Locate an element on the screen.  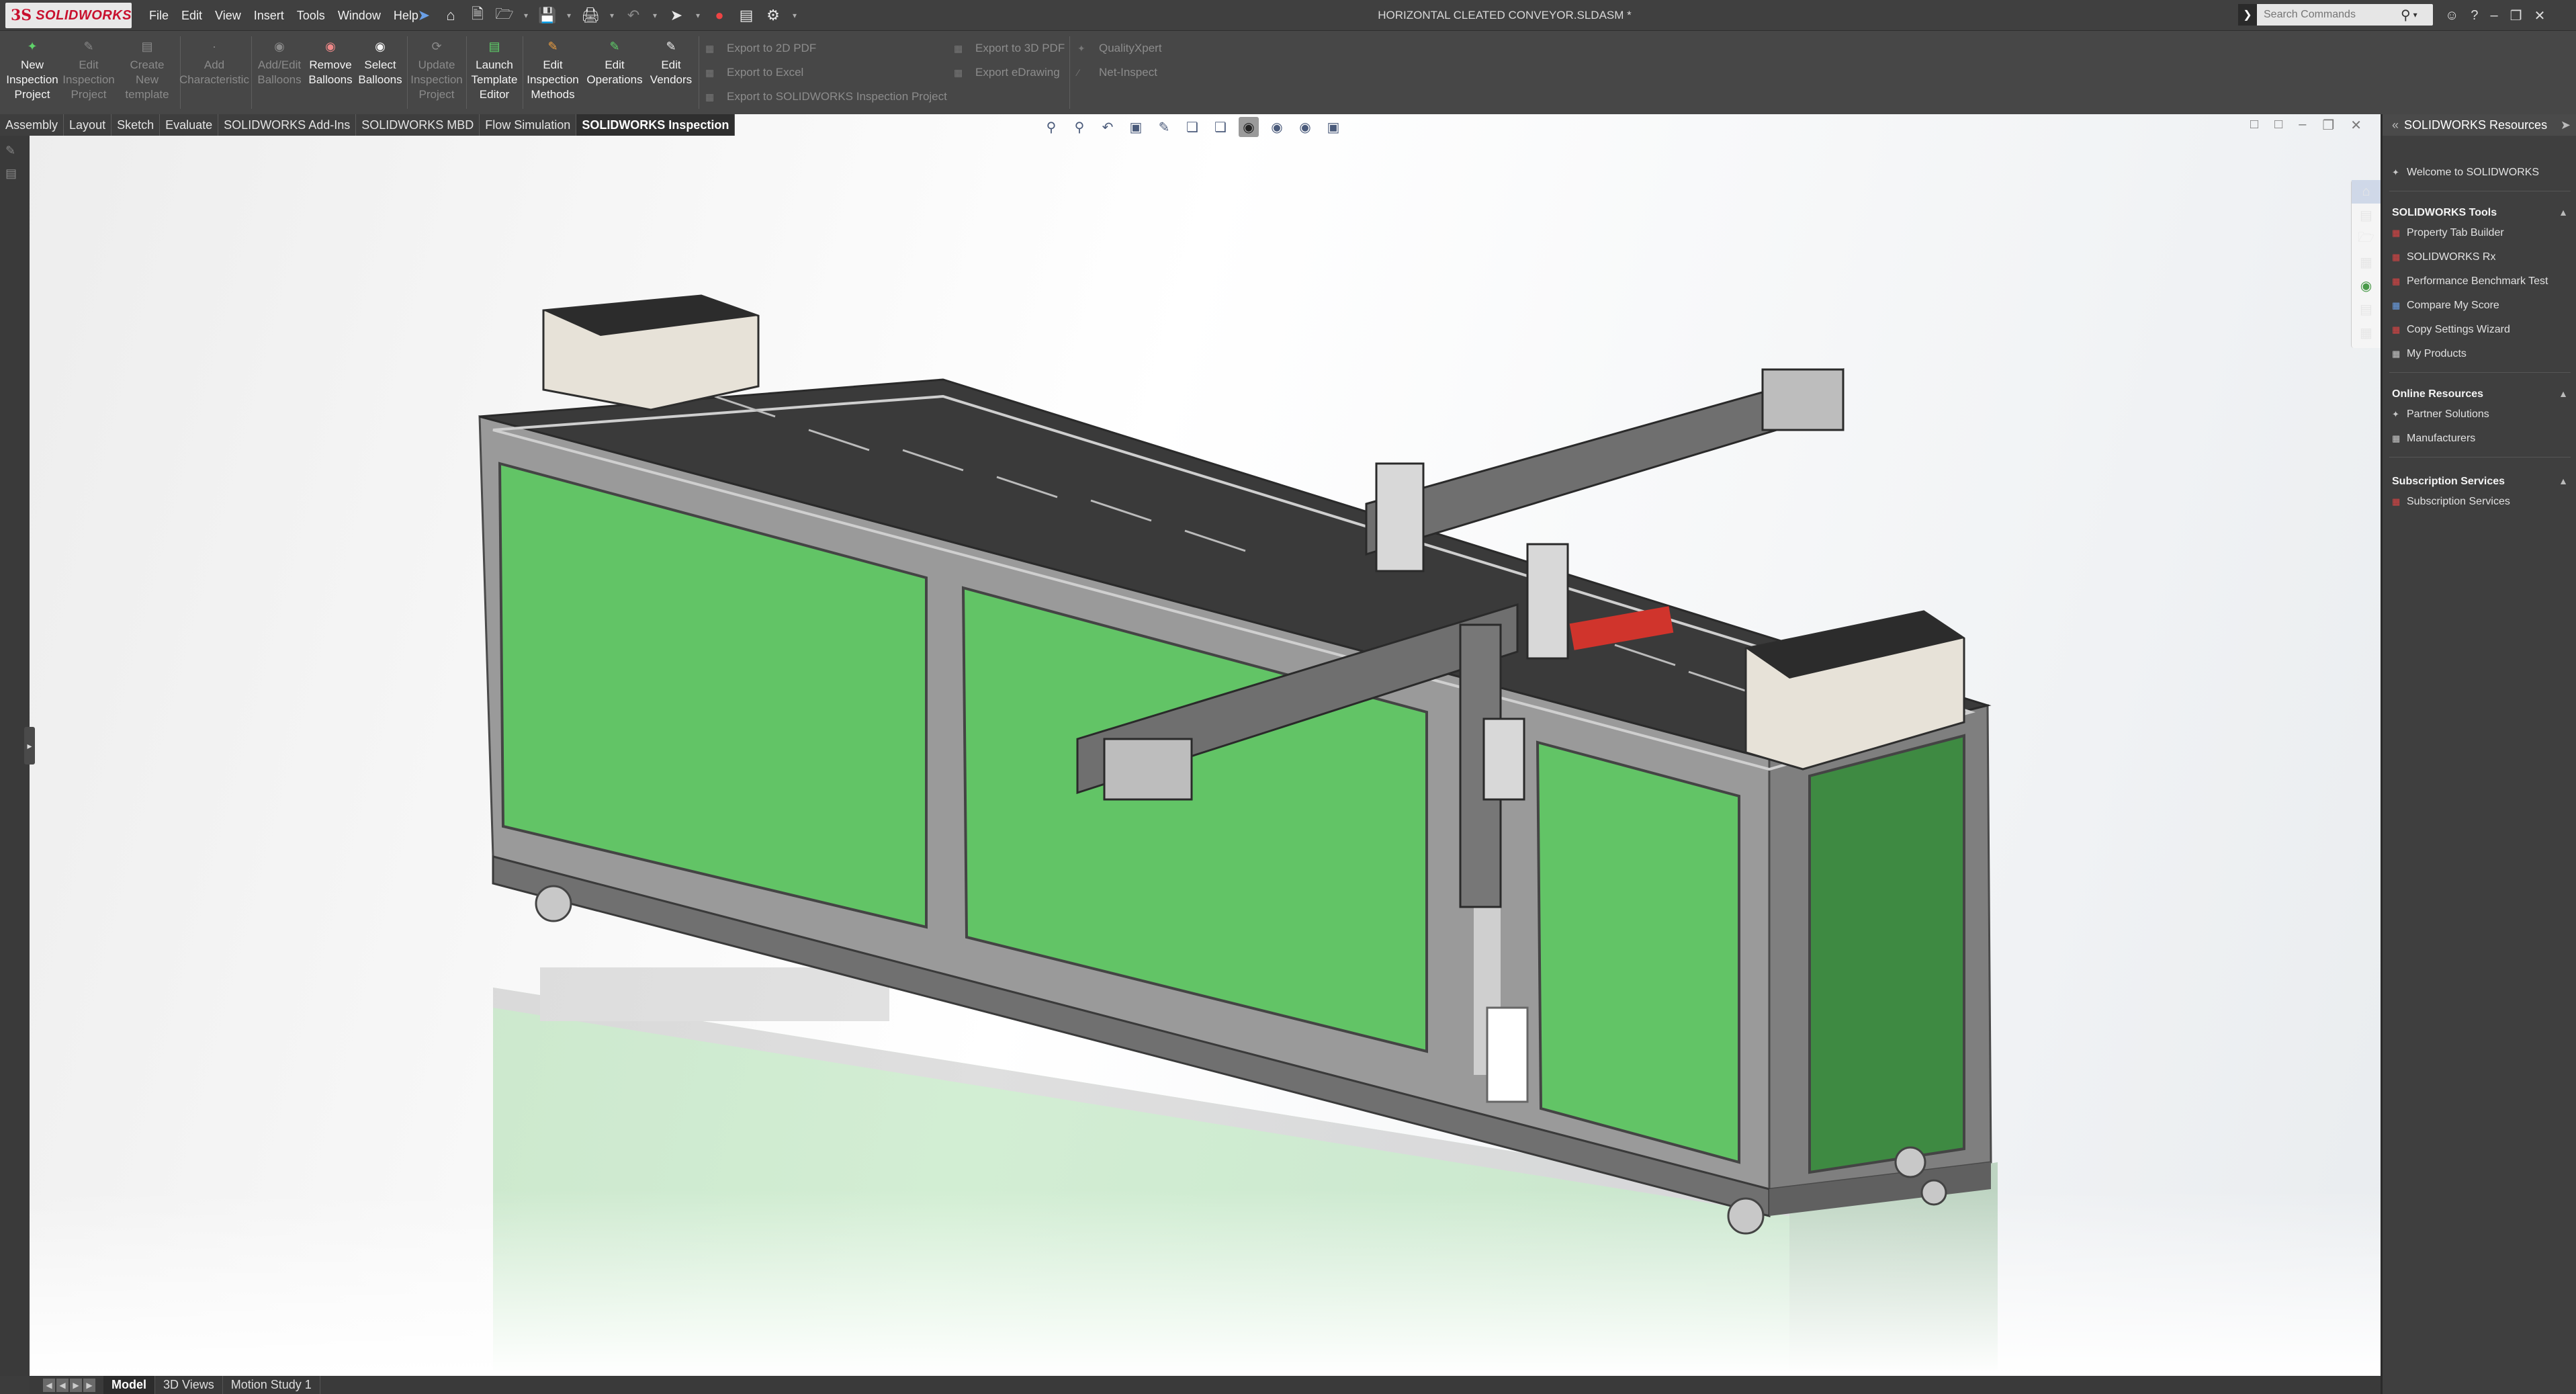
tab-assembly: Assembly is located at coordinates (32, 125).